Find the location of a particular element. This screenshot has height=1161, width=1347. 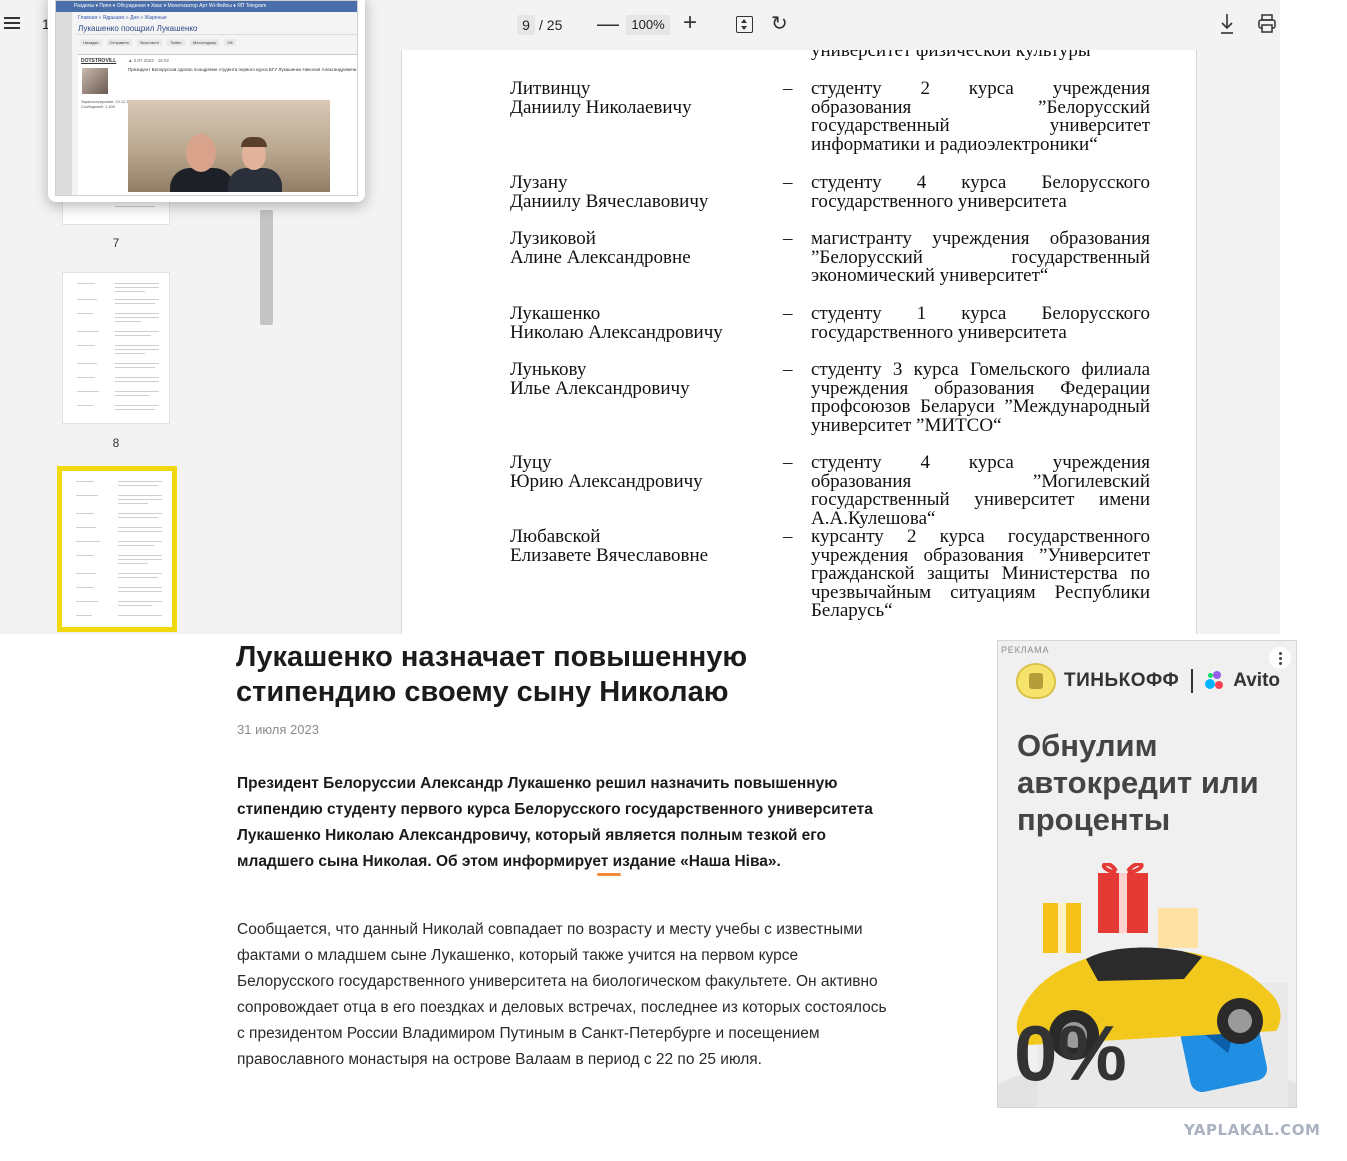

ad-percent: 0% is located at coordinates (1070, 1053).